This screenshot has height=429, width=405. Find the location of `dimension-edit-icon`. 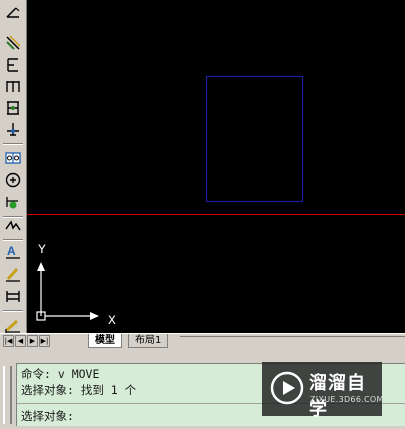

dimension-edit-icon is located at coordinates (13, 202).